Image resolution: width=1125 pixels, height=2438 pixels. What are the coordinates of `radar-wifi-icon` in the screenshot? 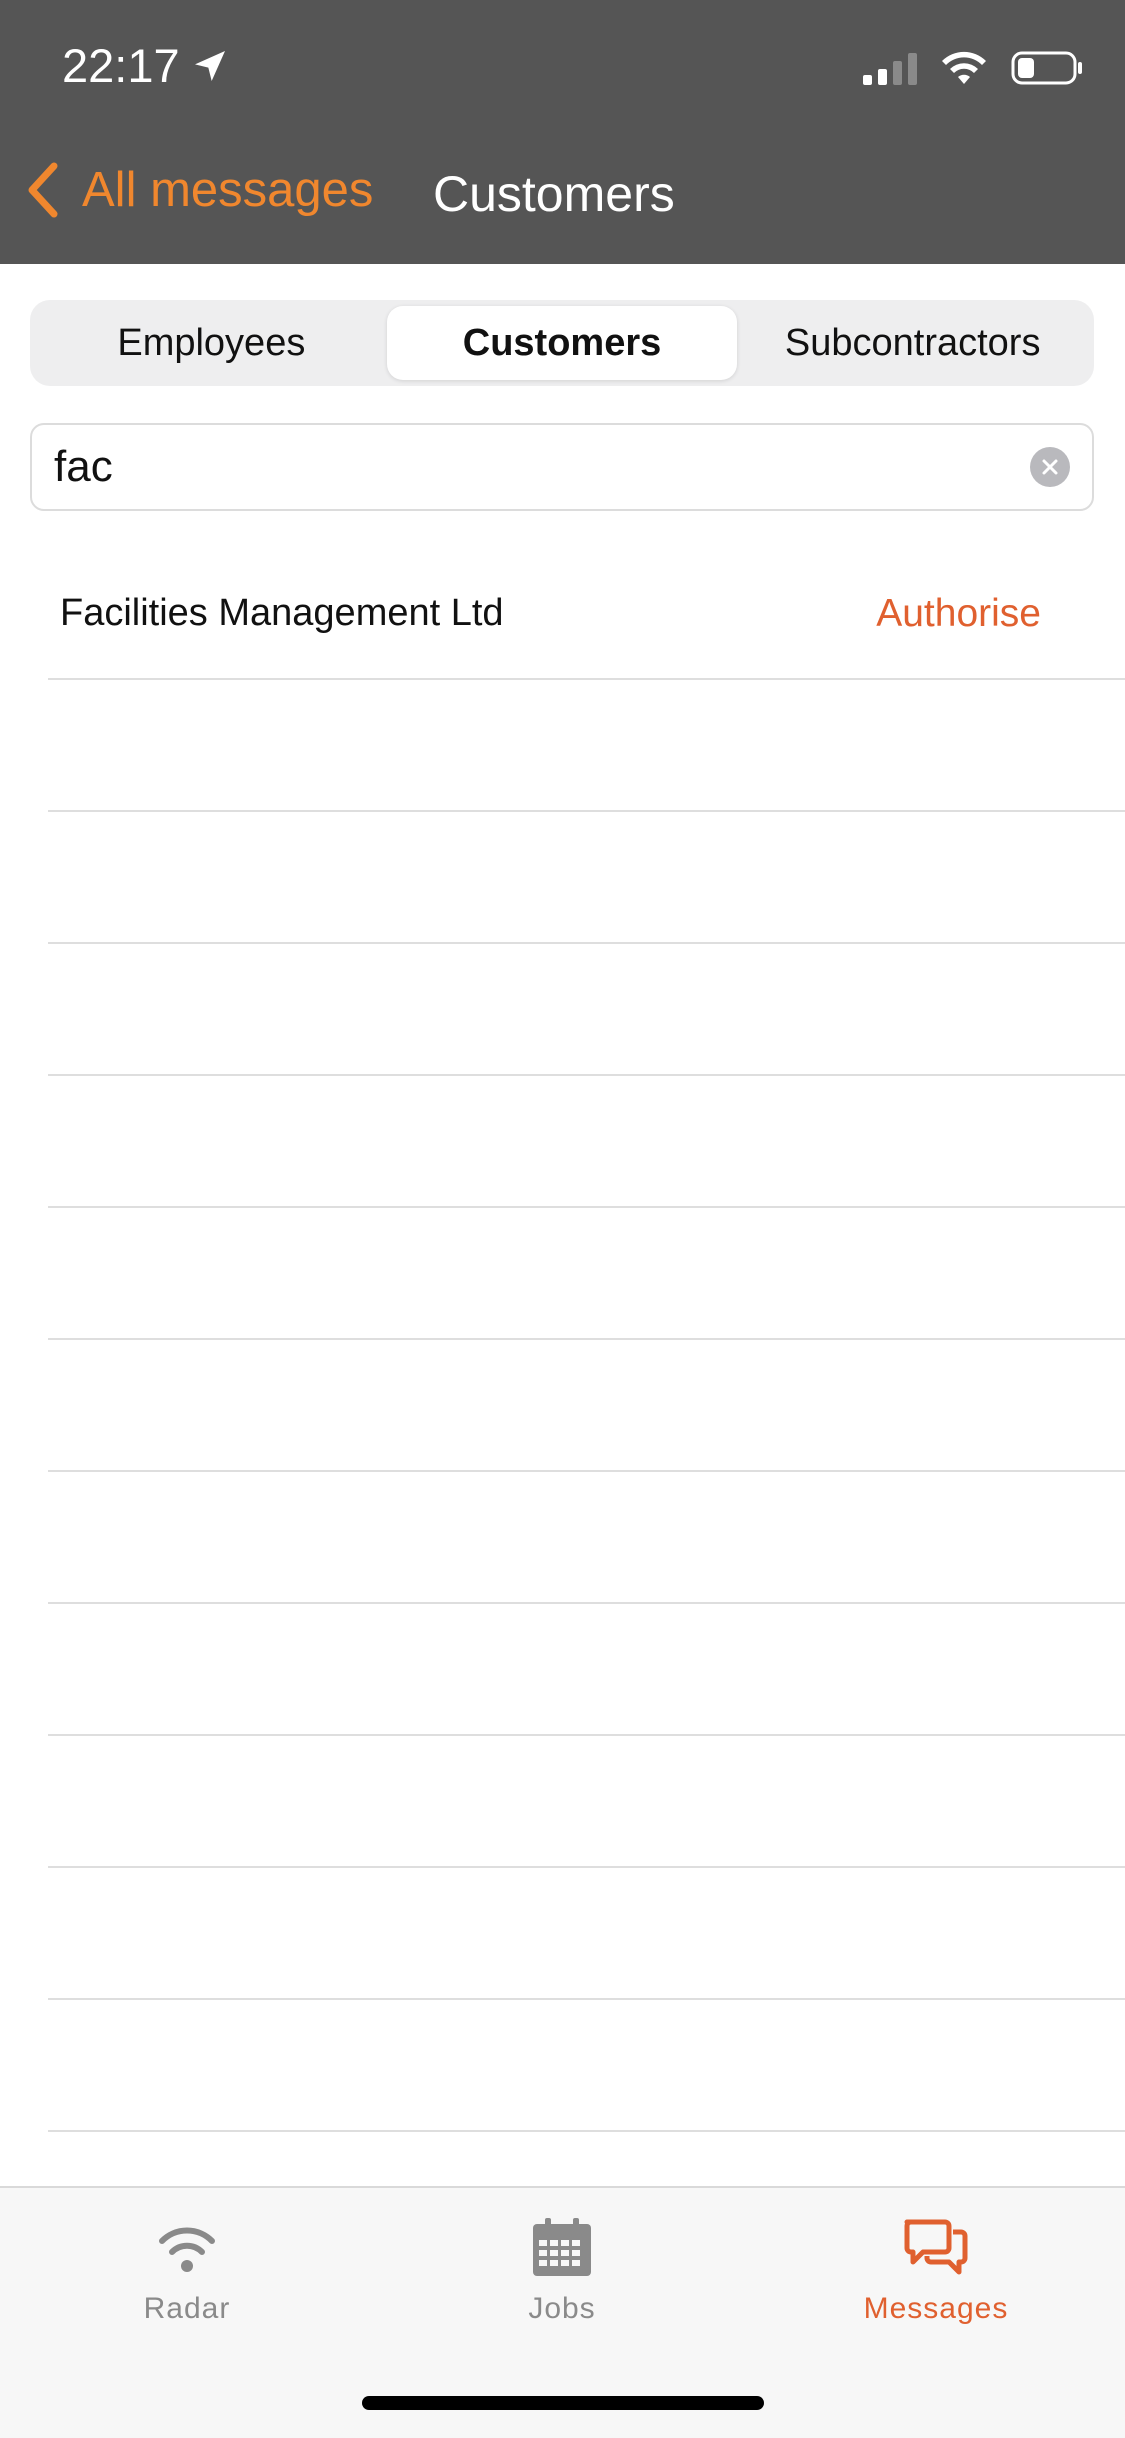 It's located at (187, 2249).